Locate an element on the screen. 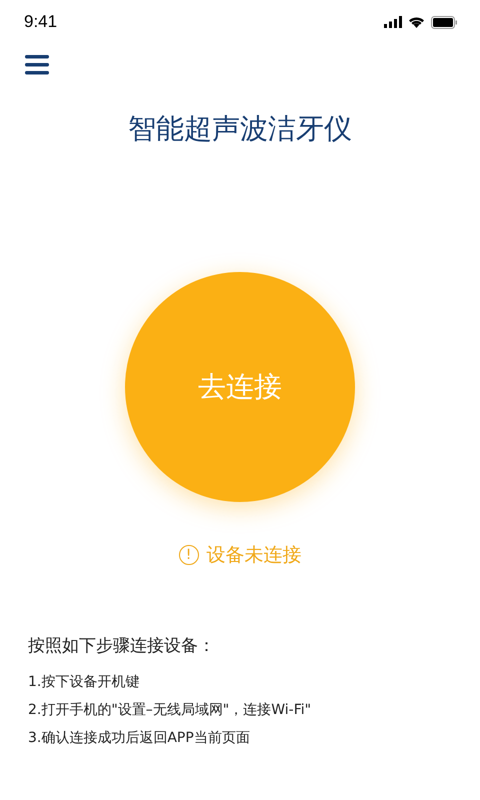 The width and height of the screenshot is (480, 800). instructions-heading: 按照如下步骤连接设备： is located at coordinates (122, 646).